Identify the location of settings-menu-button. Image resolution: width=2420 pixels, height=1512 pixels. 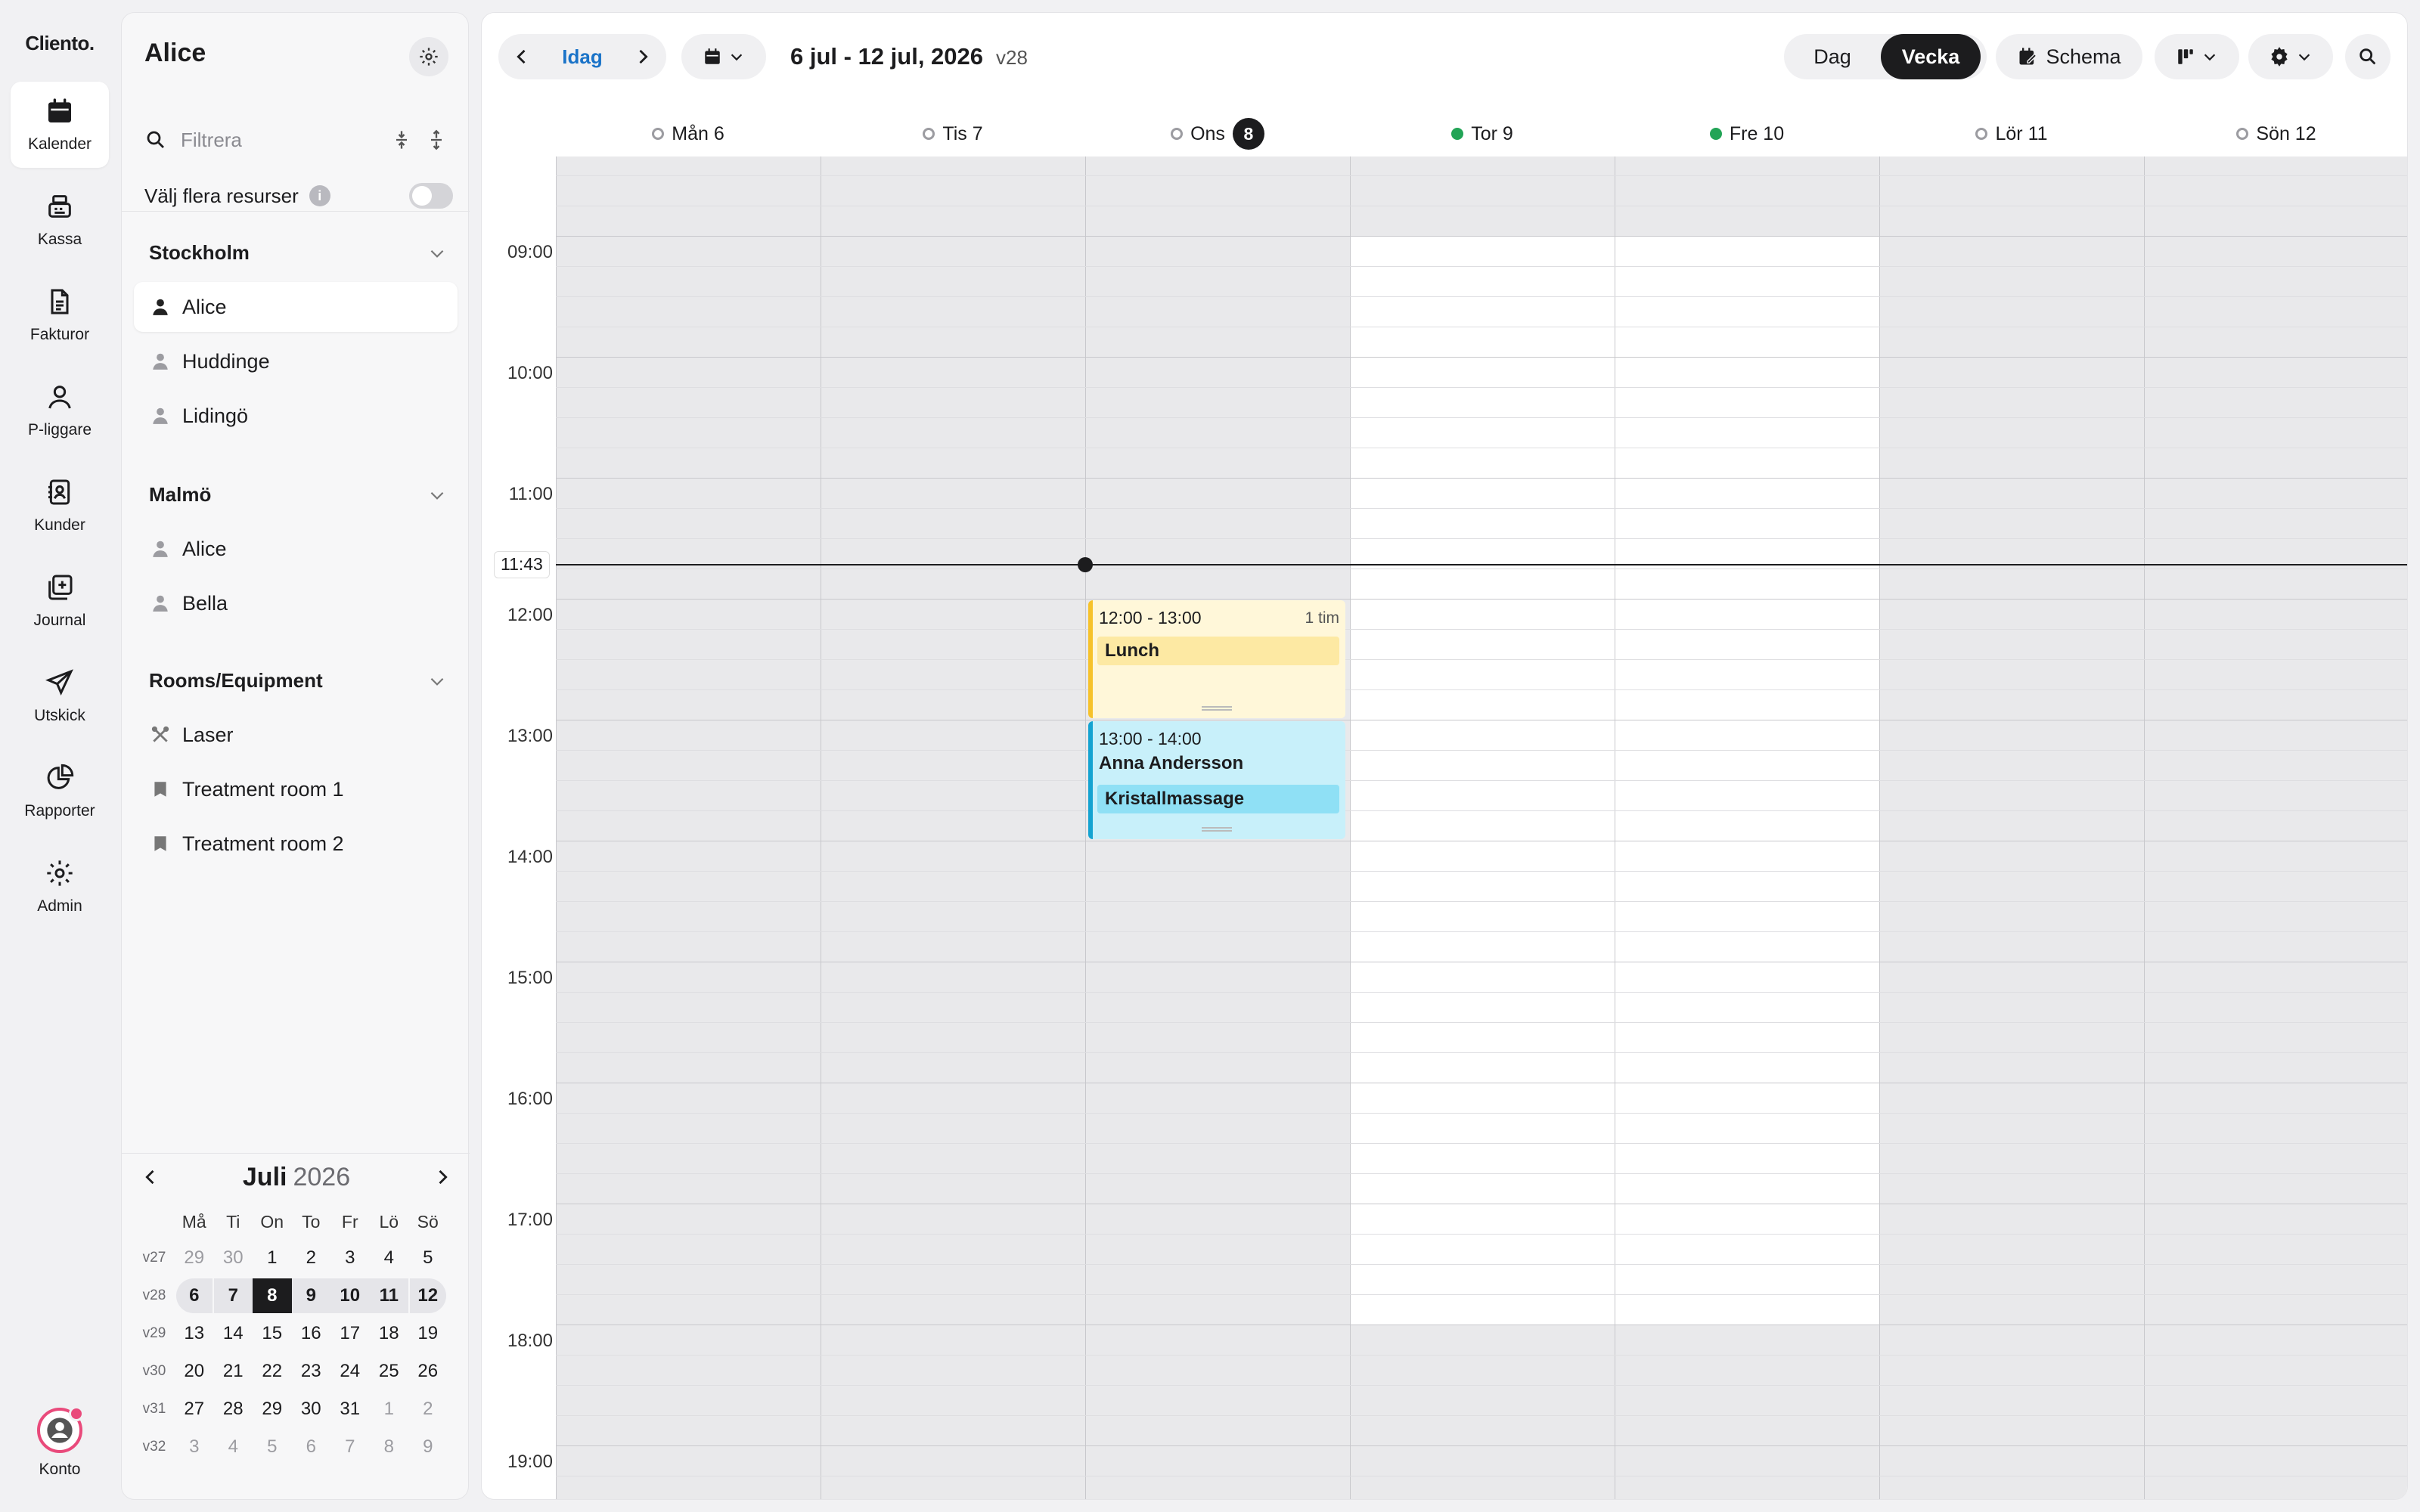
(2290, 56).